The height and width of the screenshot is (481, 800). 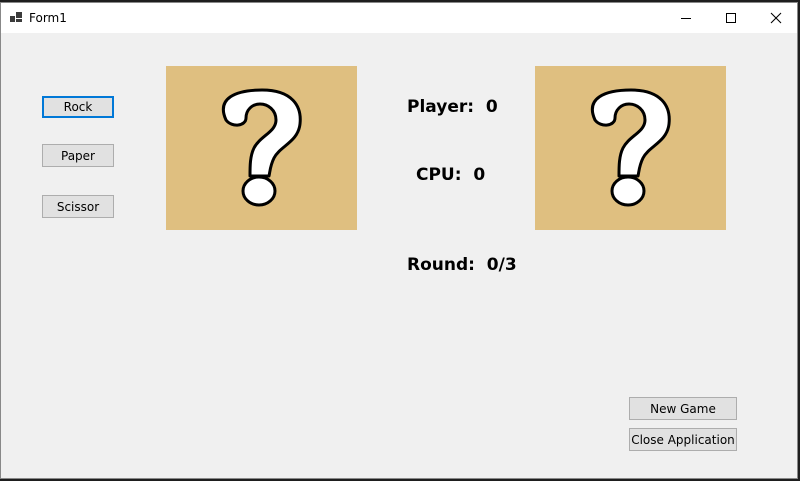 I want to click on round-counter: Round: 0/3, so click(x=462, y=265).